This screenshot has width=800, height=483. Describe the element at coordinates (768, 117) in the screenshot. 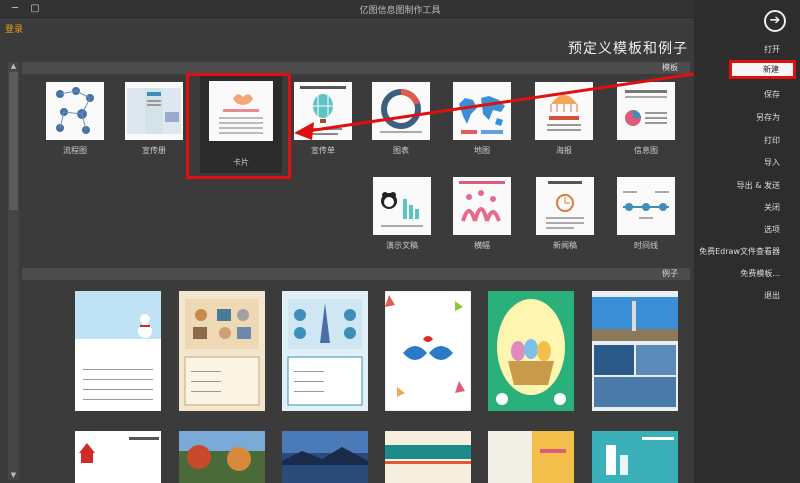

I see `menu-save-as: 另存为` at that location.